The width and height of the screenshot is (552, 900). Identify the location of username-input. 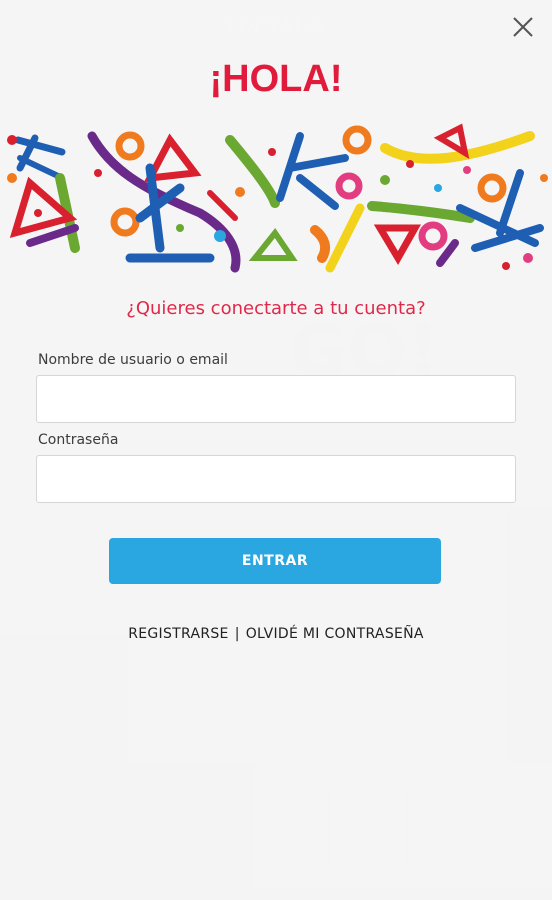
(276, 399).